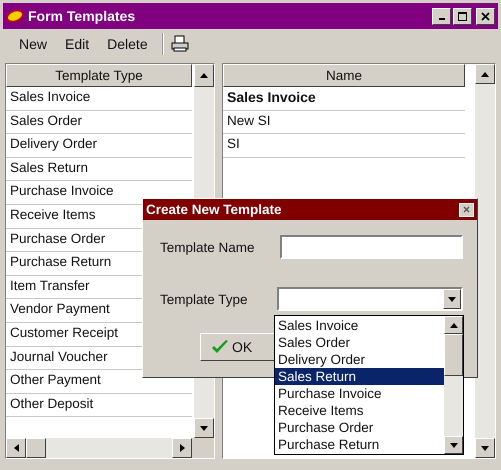 This screenshot has height=470, width=501. Describe the element at coordinates (82, 16) in the screenshot. I see `window-title: Form Templates` at that location.